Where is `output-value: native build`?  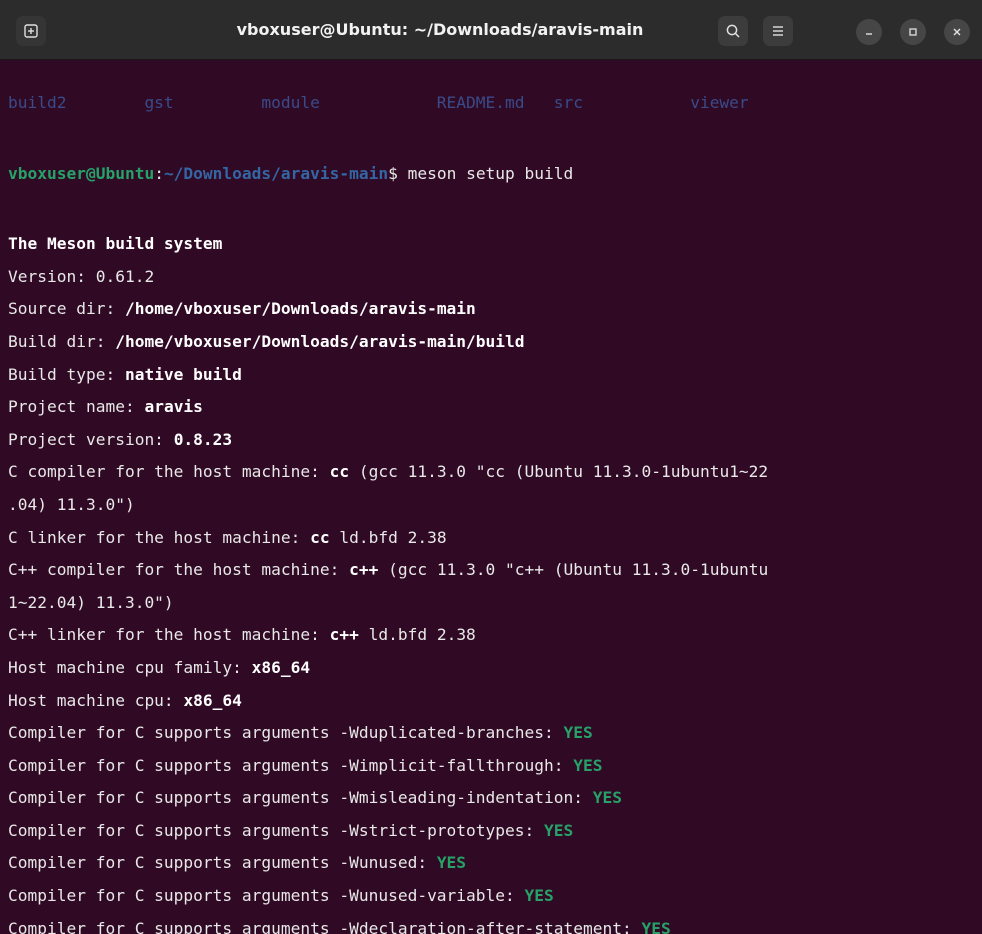 output-value: native build is located at coordinates (183, 374).